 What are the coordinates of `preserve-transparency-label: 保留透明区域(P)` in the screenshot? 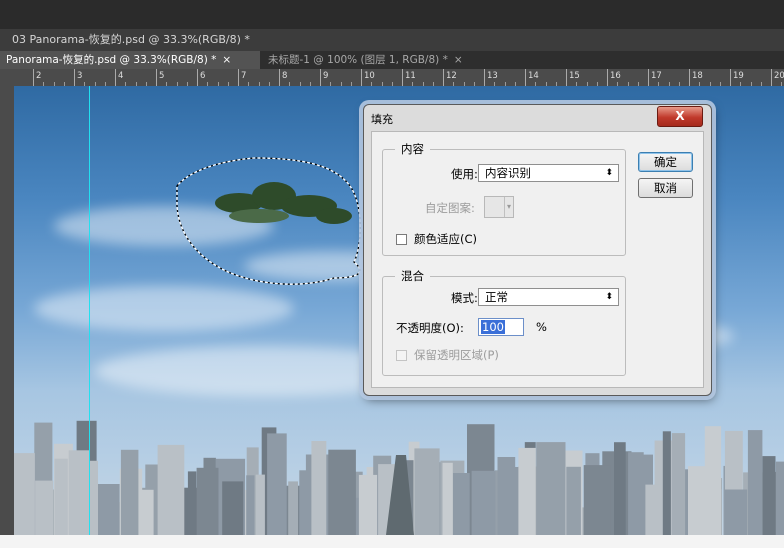 It's located at (456, 355).